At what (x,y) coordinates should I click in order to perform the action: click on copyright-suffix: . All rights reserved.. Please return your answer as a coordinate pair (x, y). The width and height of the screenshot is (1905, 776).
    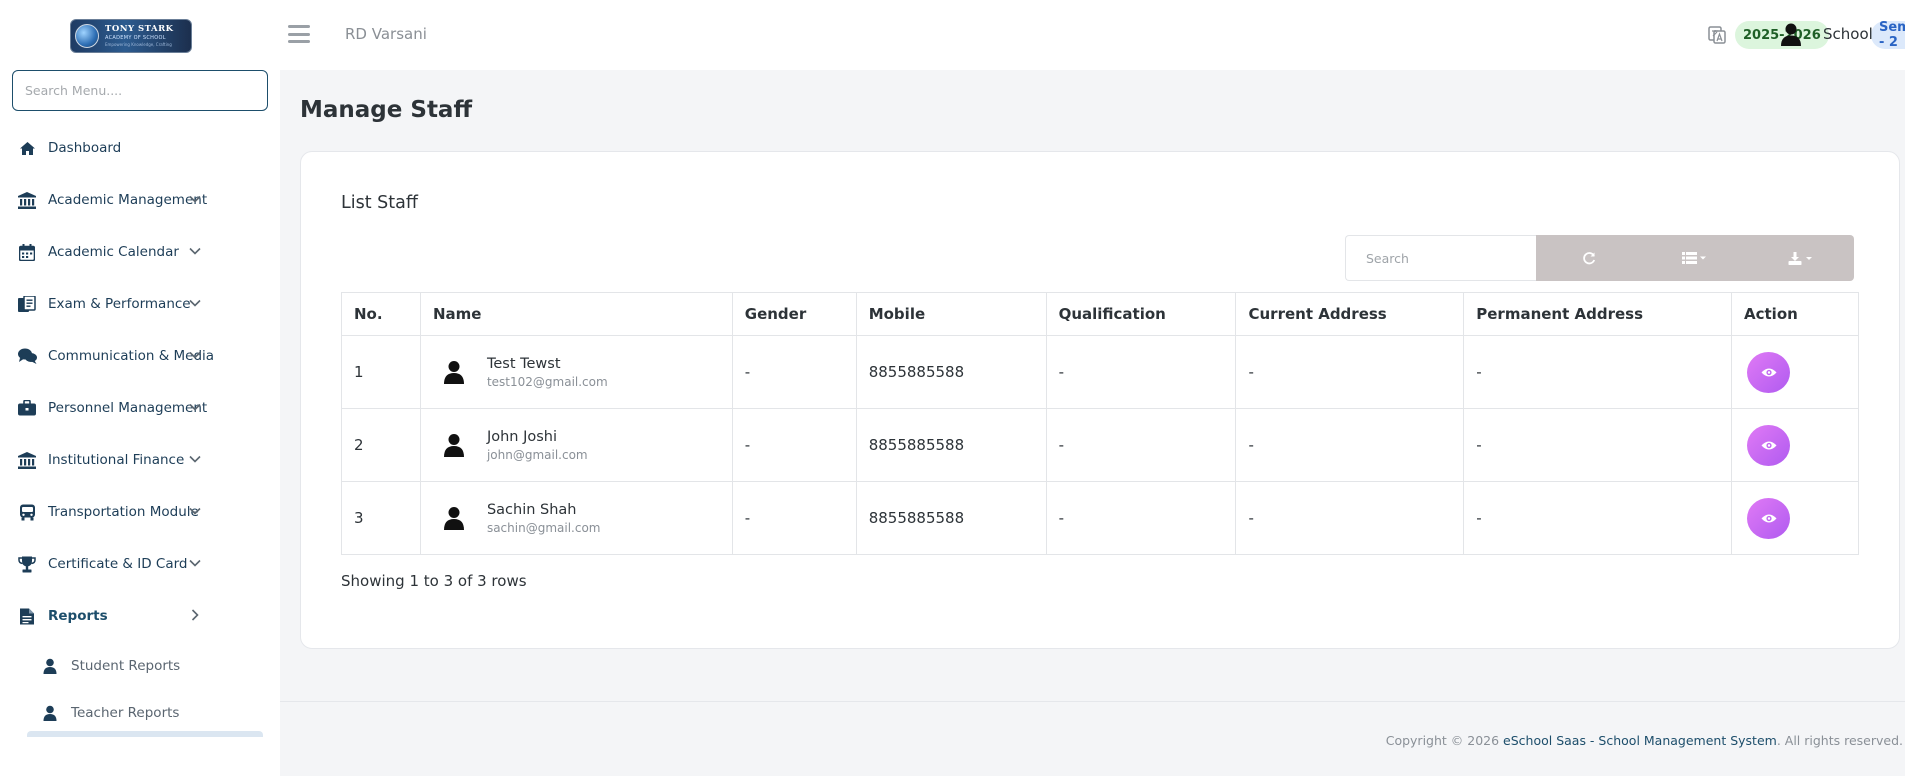
    Looking at the image, I should click on (1839, 740).